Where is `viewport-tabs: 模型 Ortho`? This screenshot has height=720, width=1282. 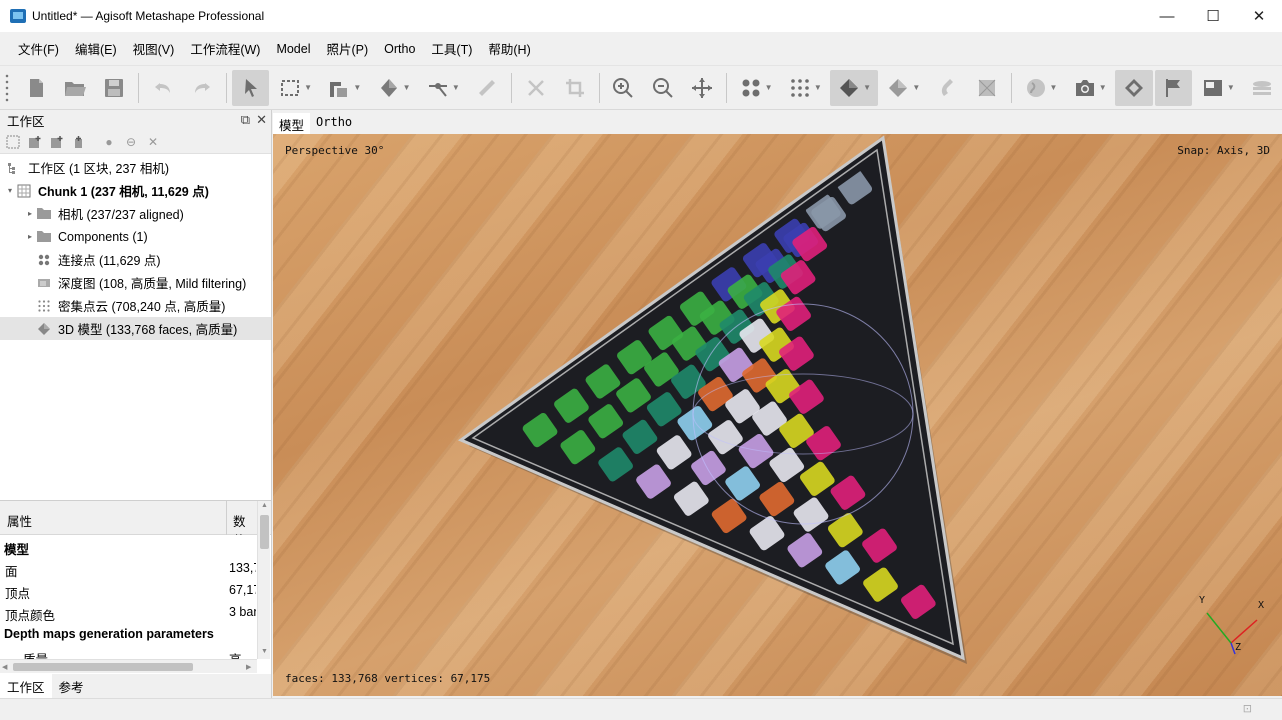
viewport-tabs: 模型 Ortho is located at coordinates (777, 122).